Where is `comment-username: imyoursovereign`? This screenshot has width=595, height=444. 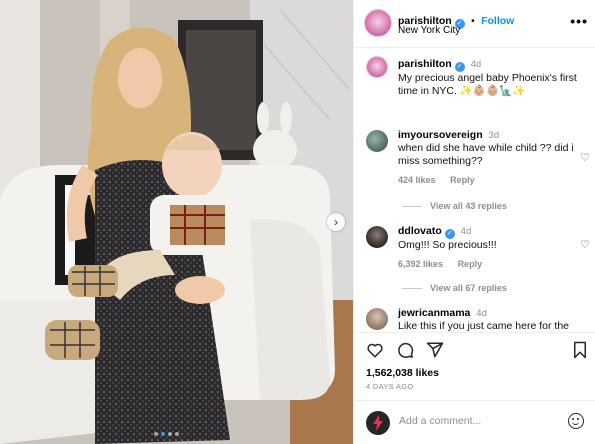
comment-username: imyoursovereign is located at coordinates (440, 135).